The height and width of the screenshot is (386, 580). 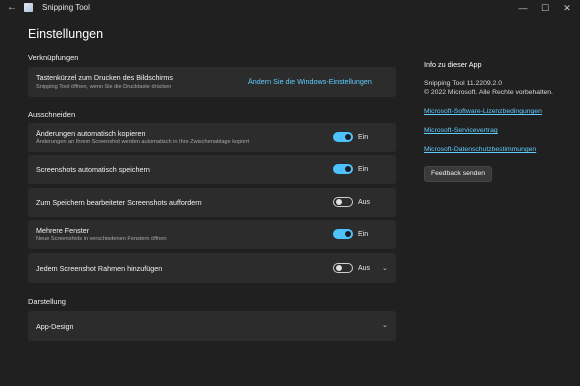 I want to click on prompt-save-toggle, so click(x=343, y=202).